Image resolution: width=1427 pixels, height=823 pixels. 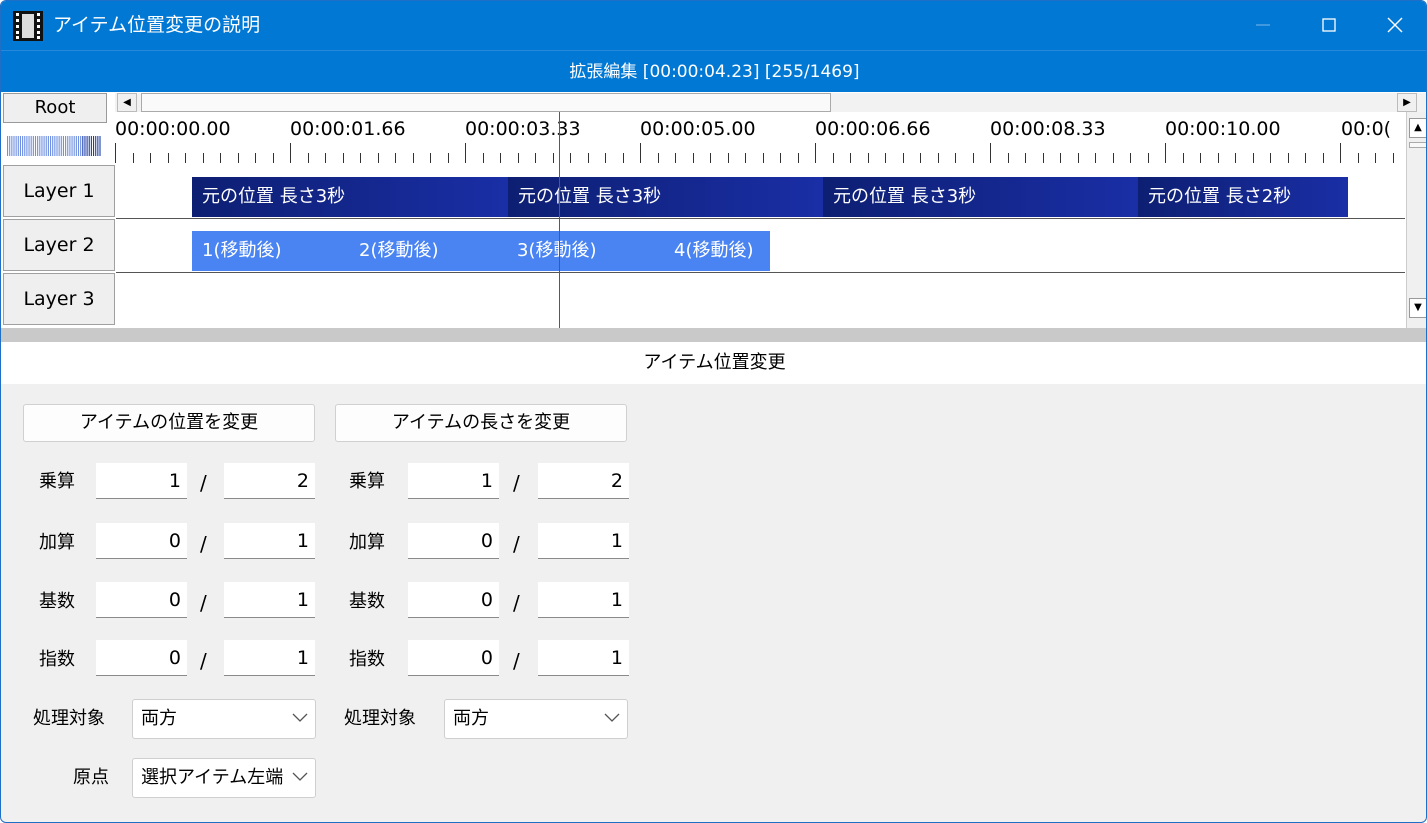 I want to click on maximize-button, so click(x=1329, y=25).